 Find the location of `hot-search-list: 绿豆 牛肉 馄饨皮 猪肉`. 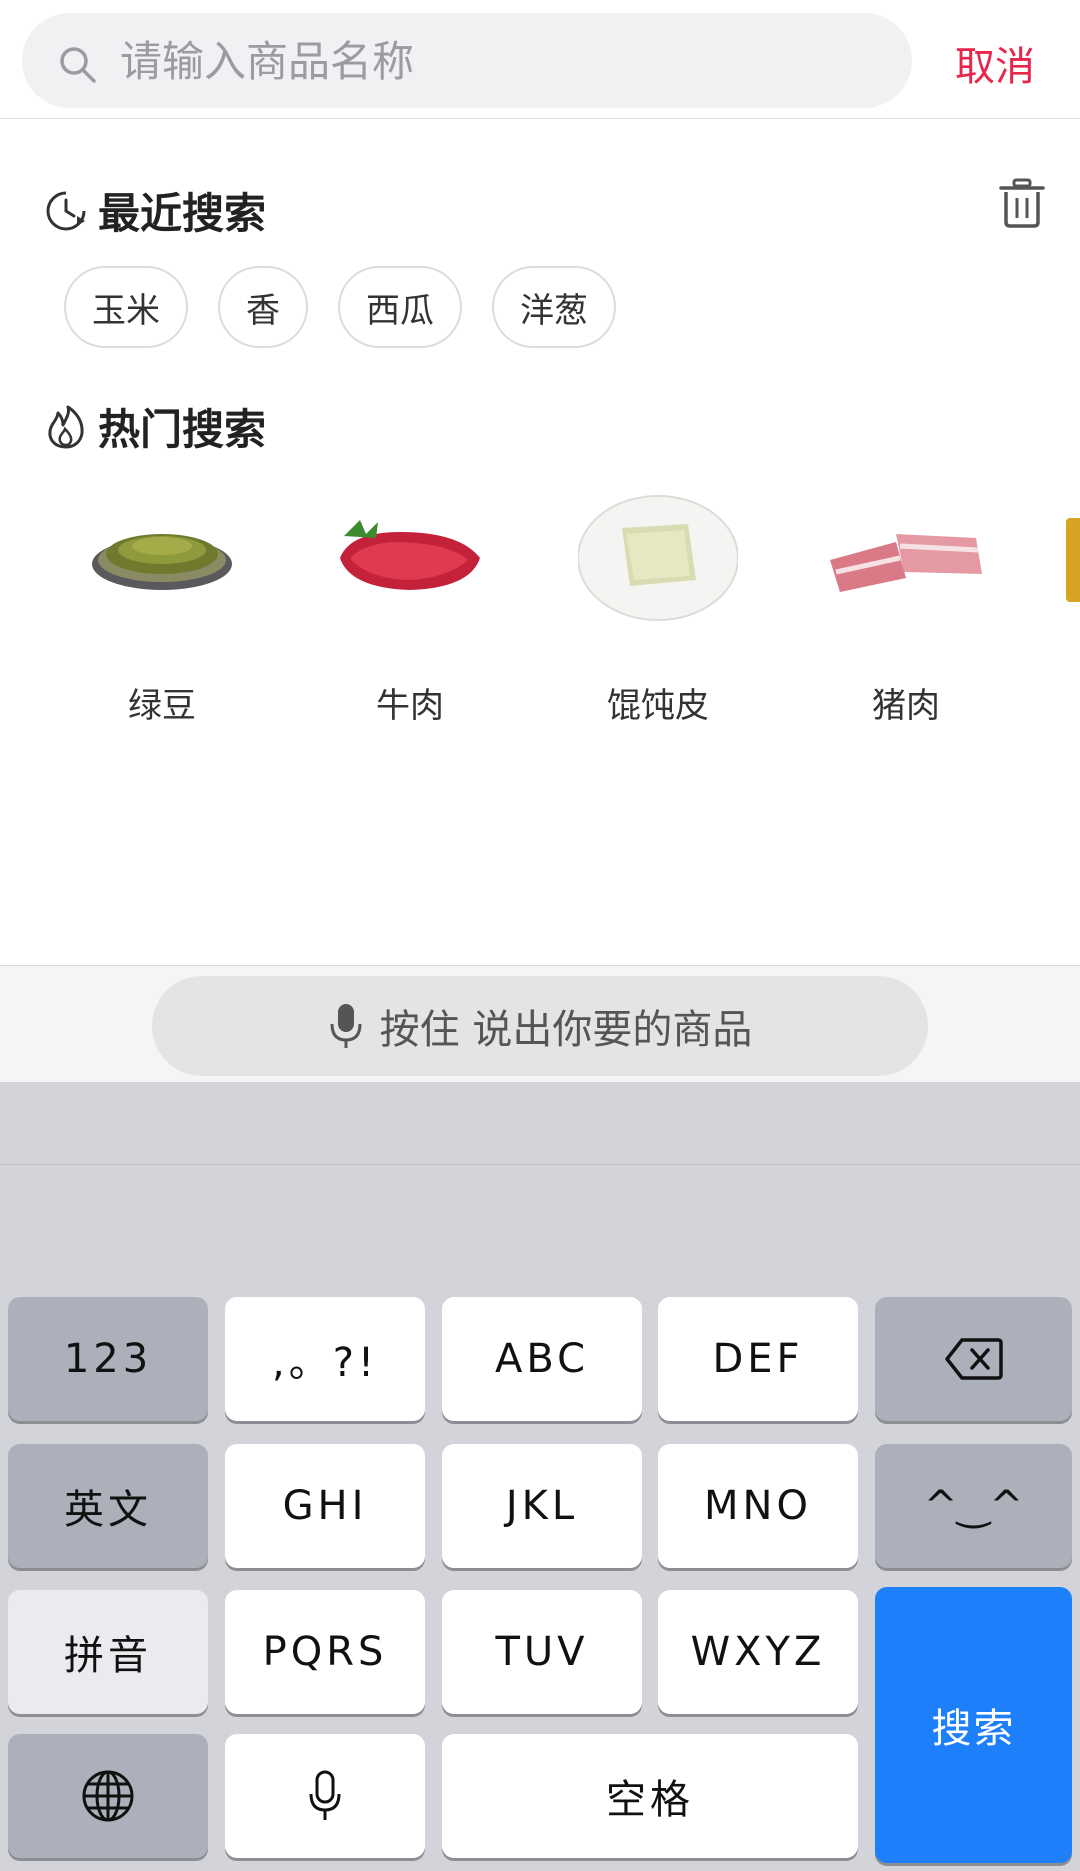

hot-search-list: 绿豆 牛肉 馄饨皮 猪肉 is located at coordinates (540, 613).